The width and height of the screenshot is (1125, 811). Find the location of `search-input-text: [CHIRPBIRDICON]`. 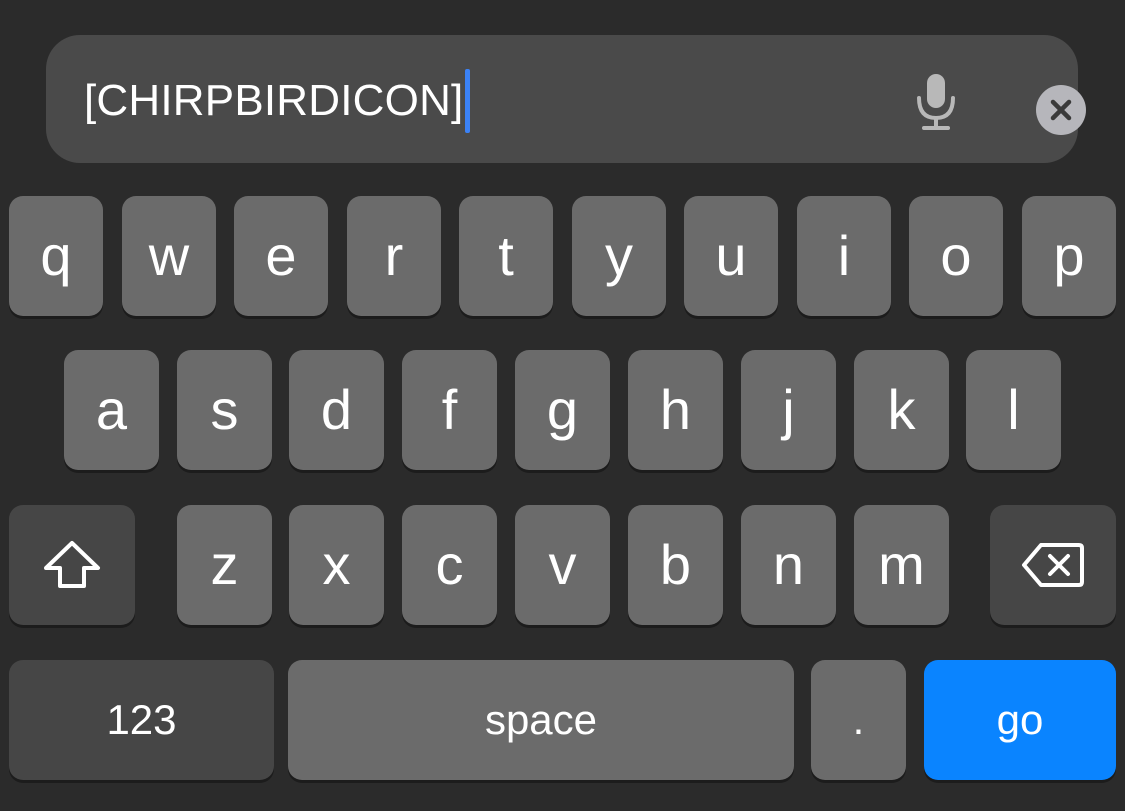

search-input-text: [CHIRPBIRDICON] is located at coordinates (274, 100).